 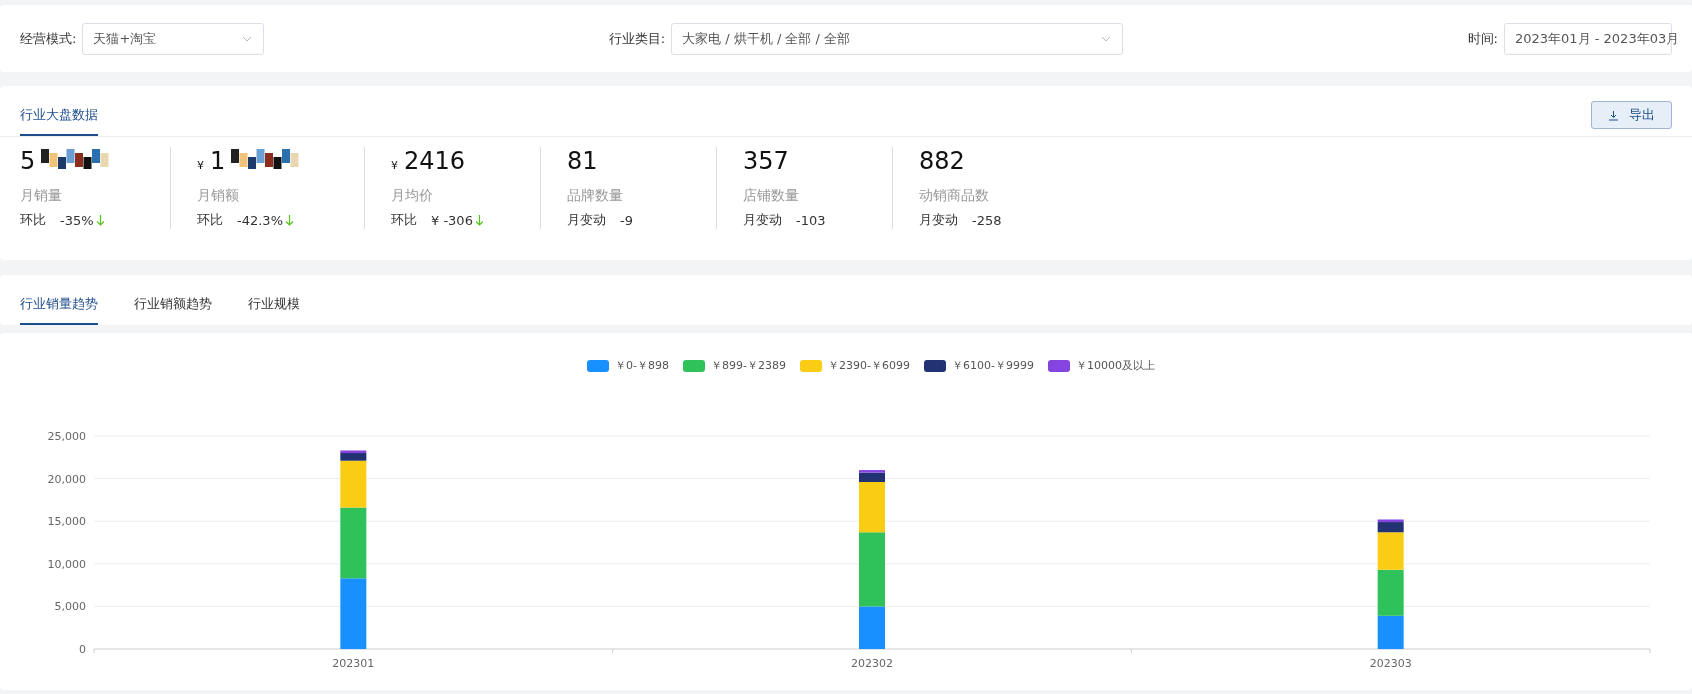 What do you see at coordinates (218, 161) in the screenshot?
I see `stat-value: 1` at bounding box center [218, 161].